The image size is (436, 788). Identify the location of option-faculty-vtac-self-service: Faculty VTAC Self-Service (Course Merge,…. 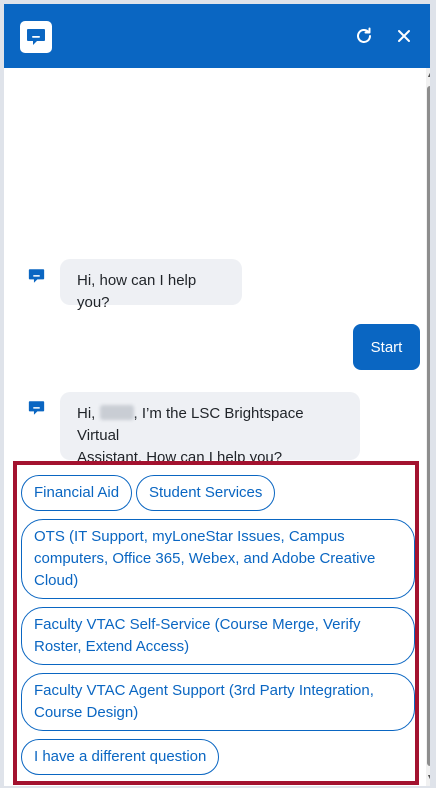
(218, 636).